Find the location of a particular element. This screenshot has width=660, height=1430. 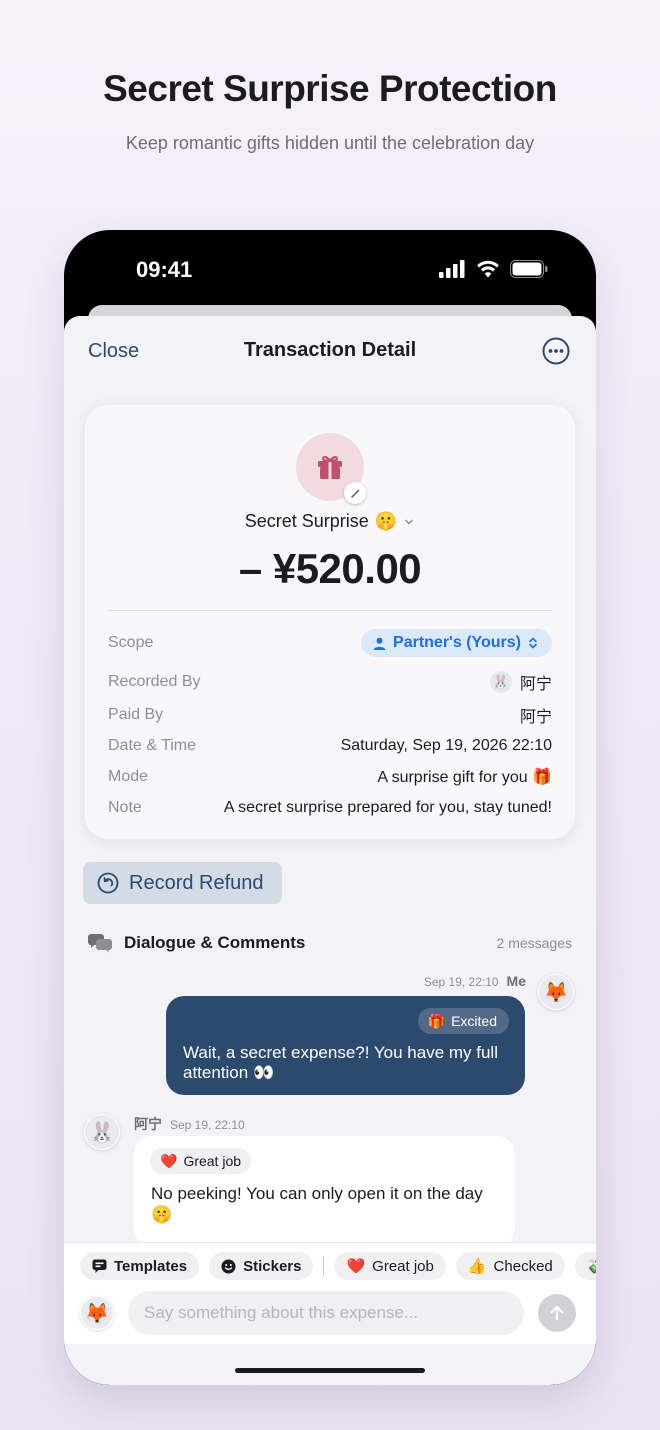

pencil-icon is located at coordinates (354, 493).